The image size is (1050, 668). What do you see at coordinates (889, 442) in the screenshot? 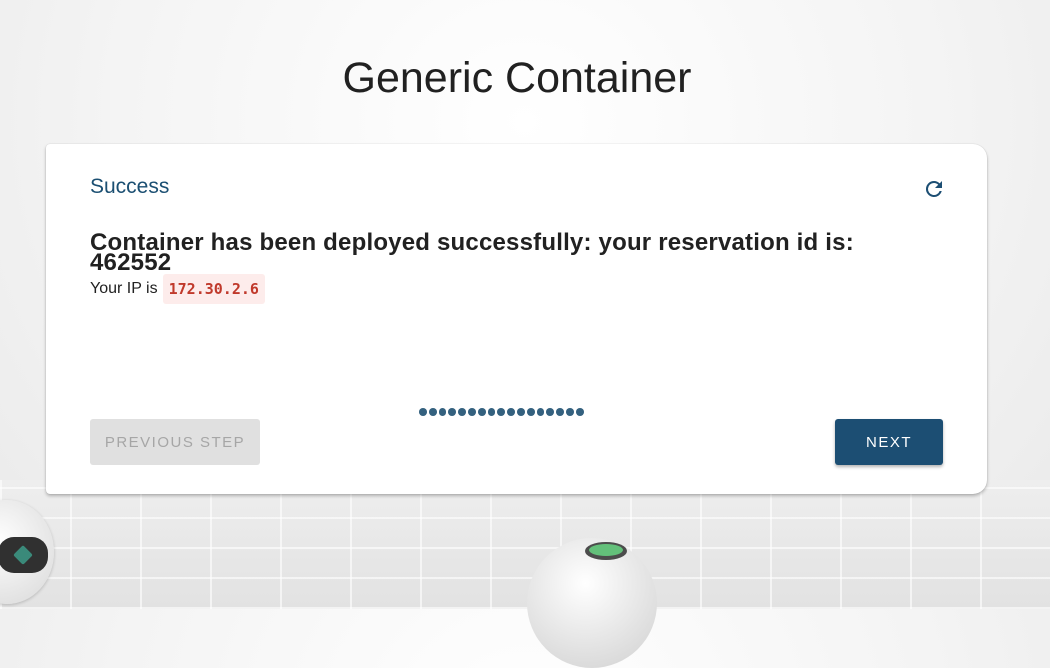
I see `next-button: NEXT` at bounding box center [889, 442].